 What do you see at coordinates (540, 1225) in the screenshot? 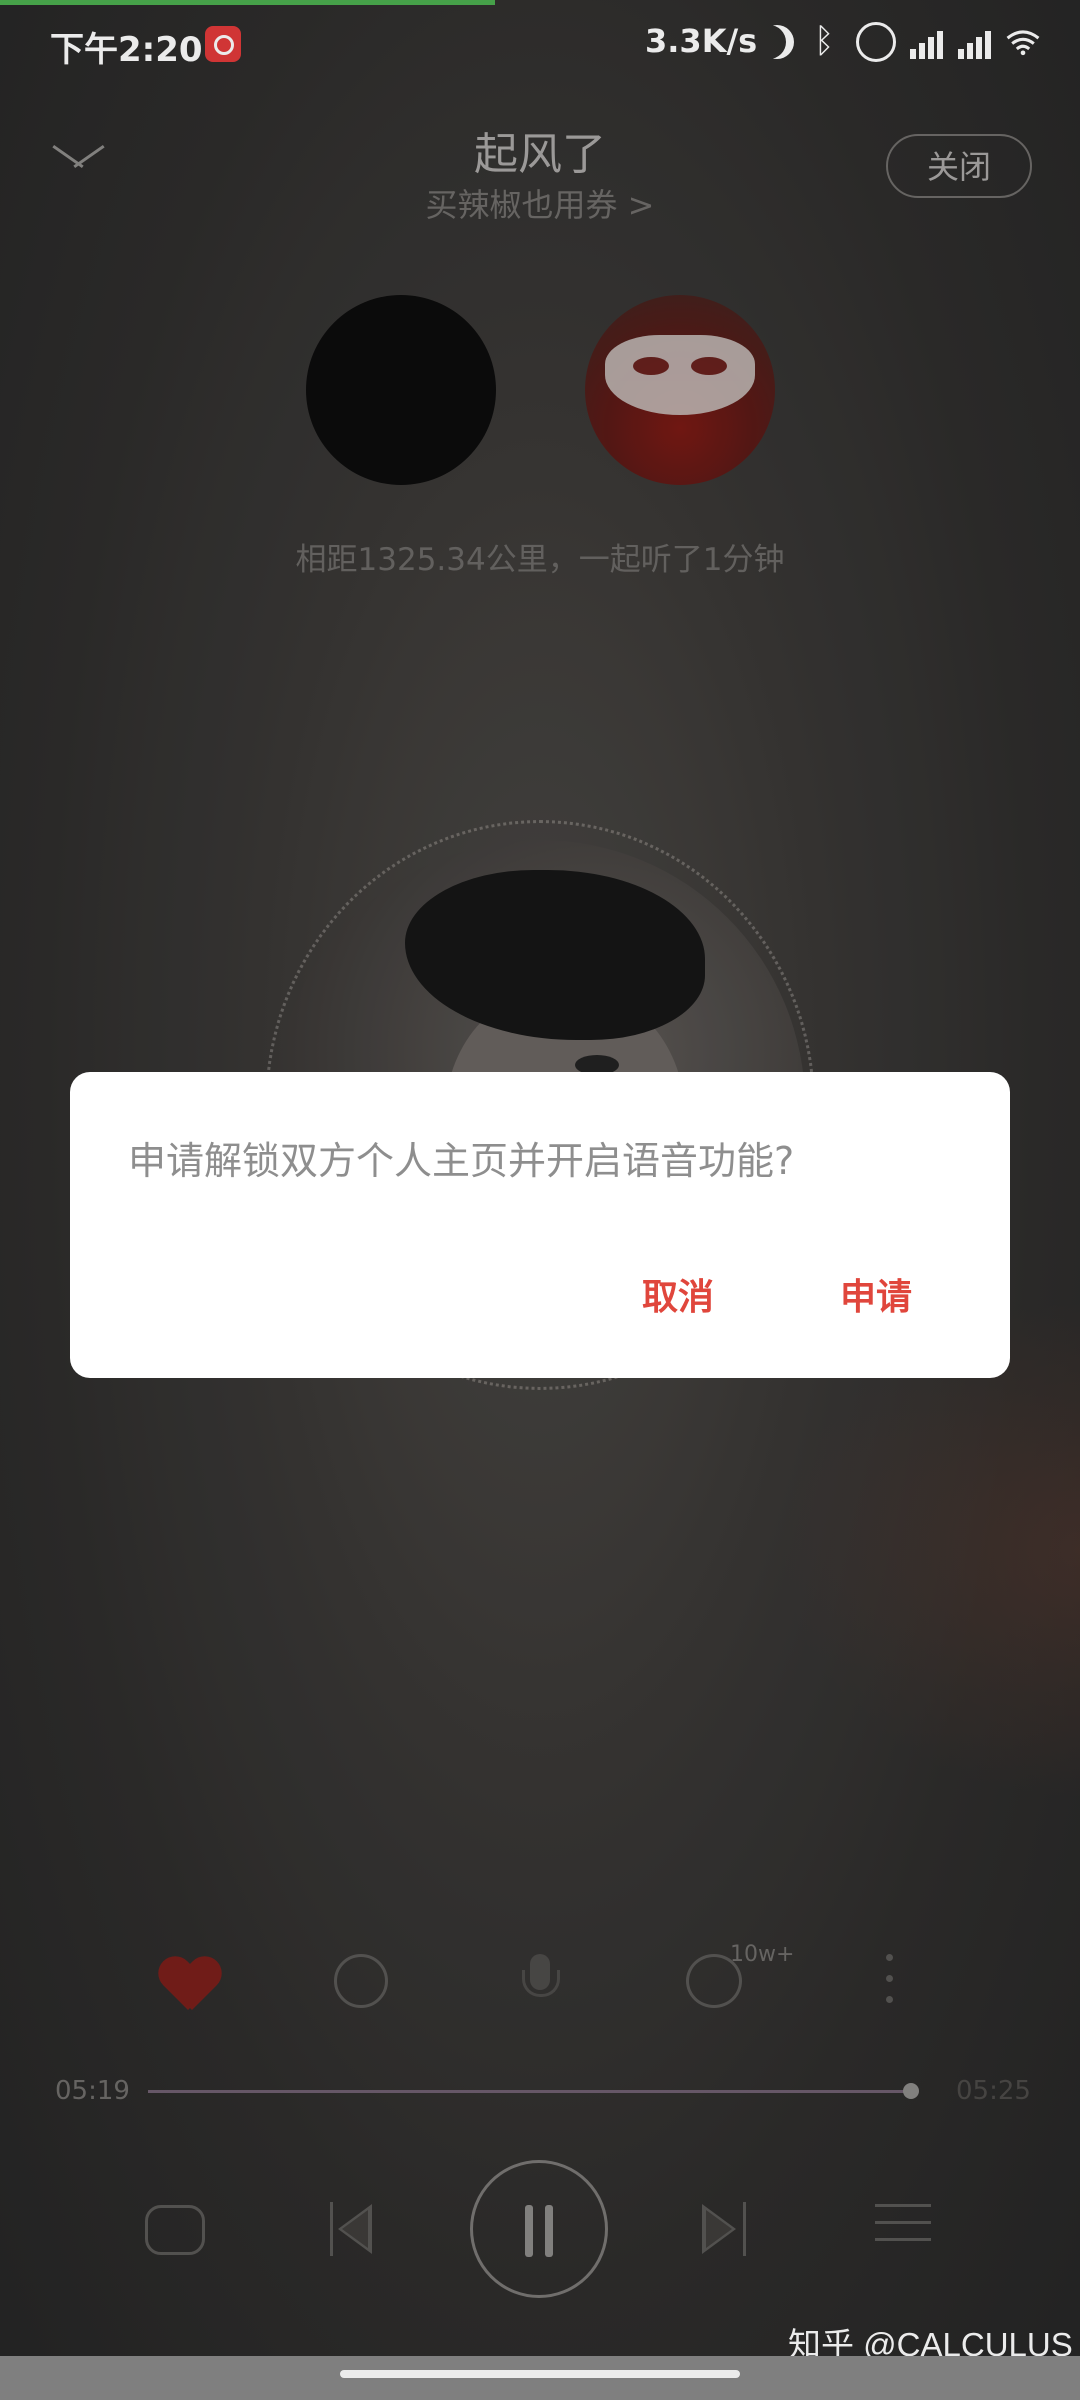
I see `confirm-dialog: 申请解锁双方个人主页并开启语音功能? 取消 申请` at bounding box center [540, 1225].